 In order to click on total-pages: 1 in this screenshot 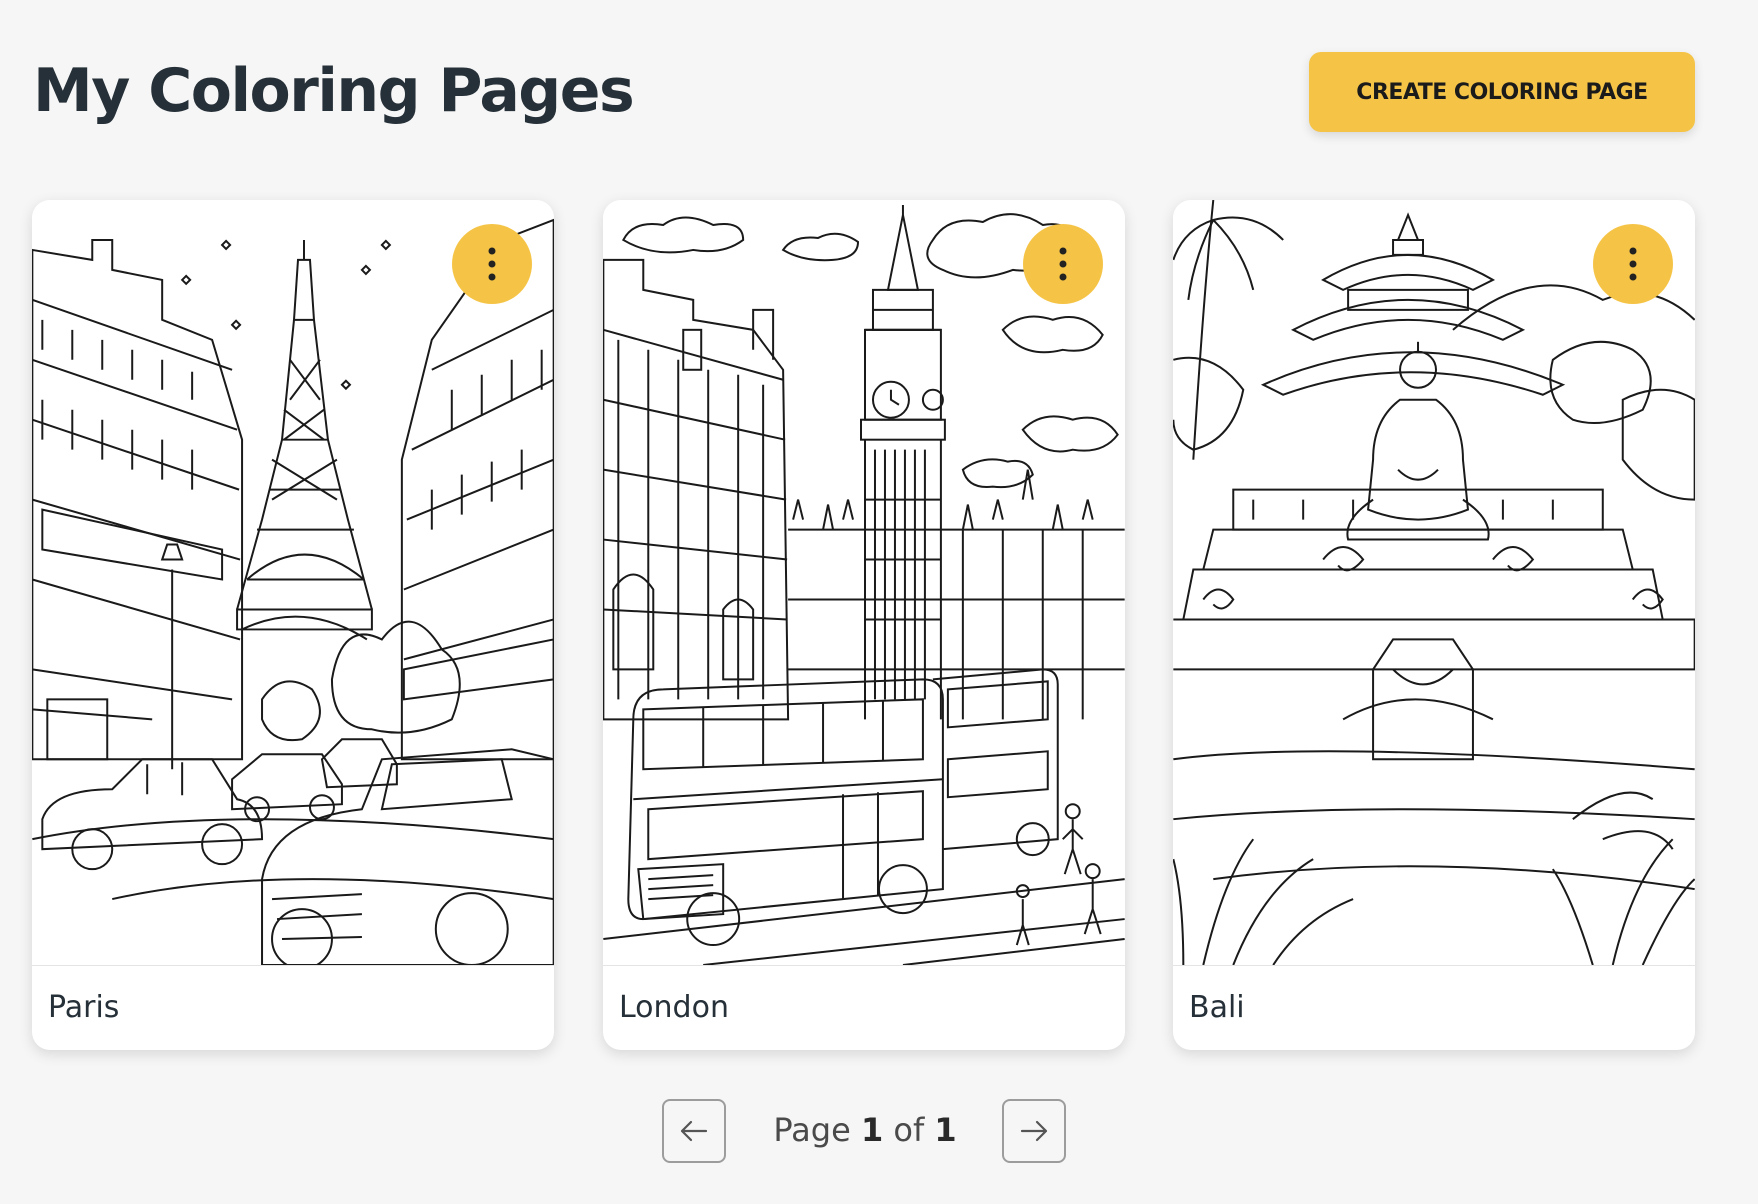, I will do `click(945, 1130)`.